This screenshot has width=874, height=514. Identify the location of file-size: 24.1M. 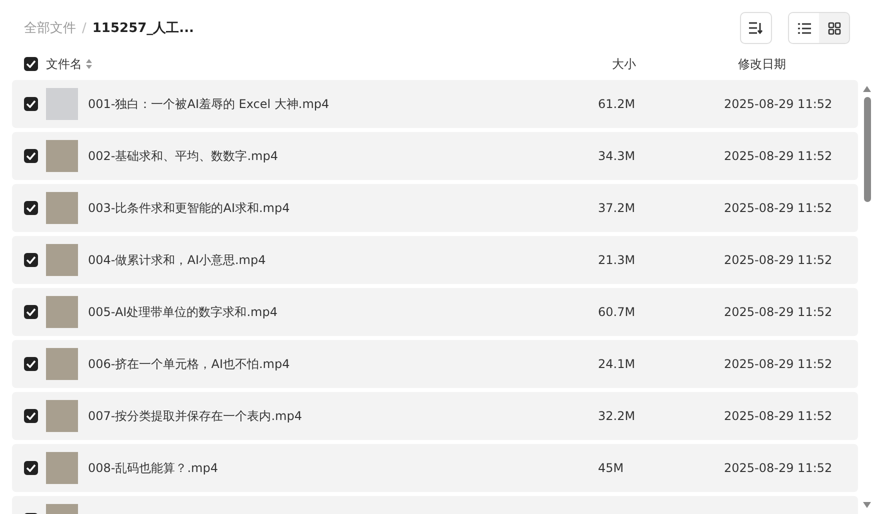
(617, 364).